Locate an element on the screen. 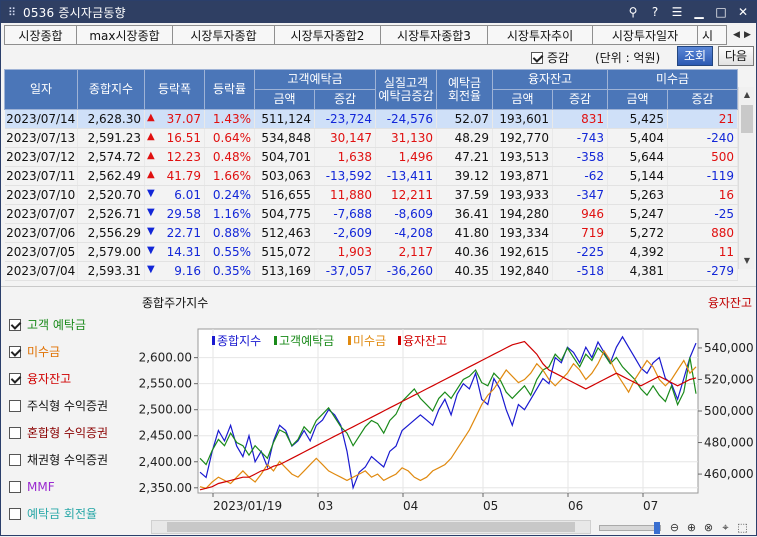  scroll-up-icon: ▲ is located at coordinates (747, 95).